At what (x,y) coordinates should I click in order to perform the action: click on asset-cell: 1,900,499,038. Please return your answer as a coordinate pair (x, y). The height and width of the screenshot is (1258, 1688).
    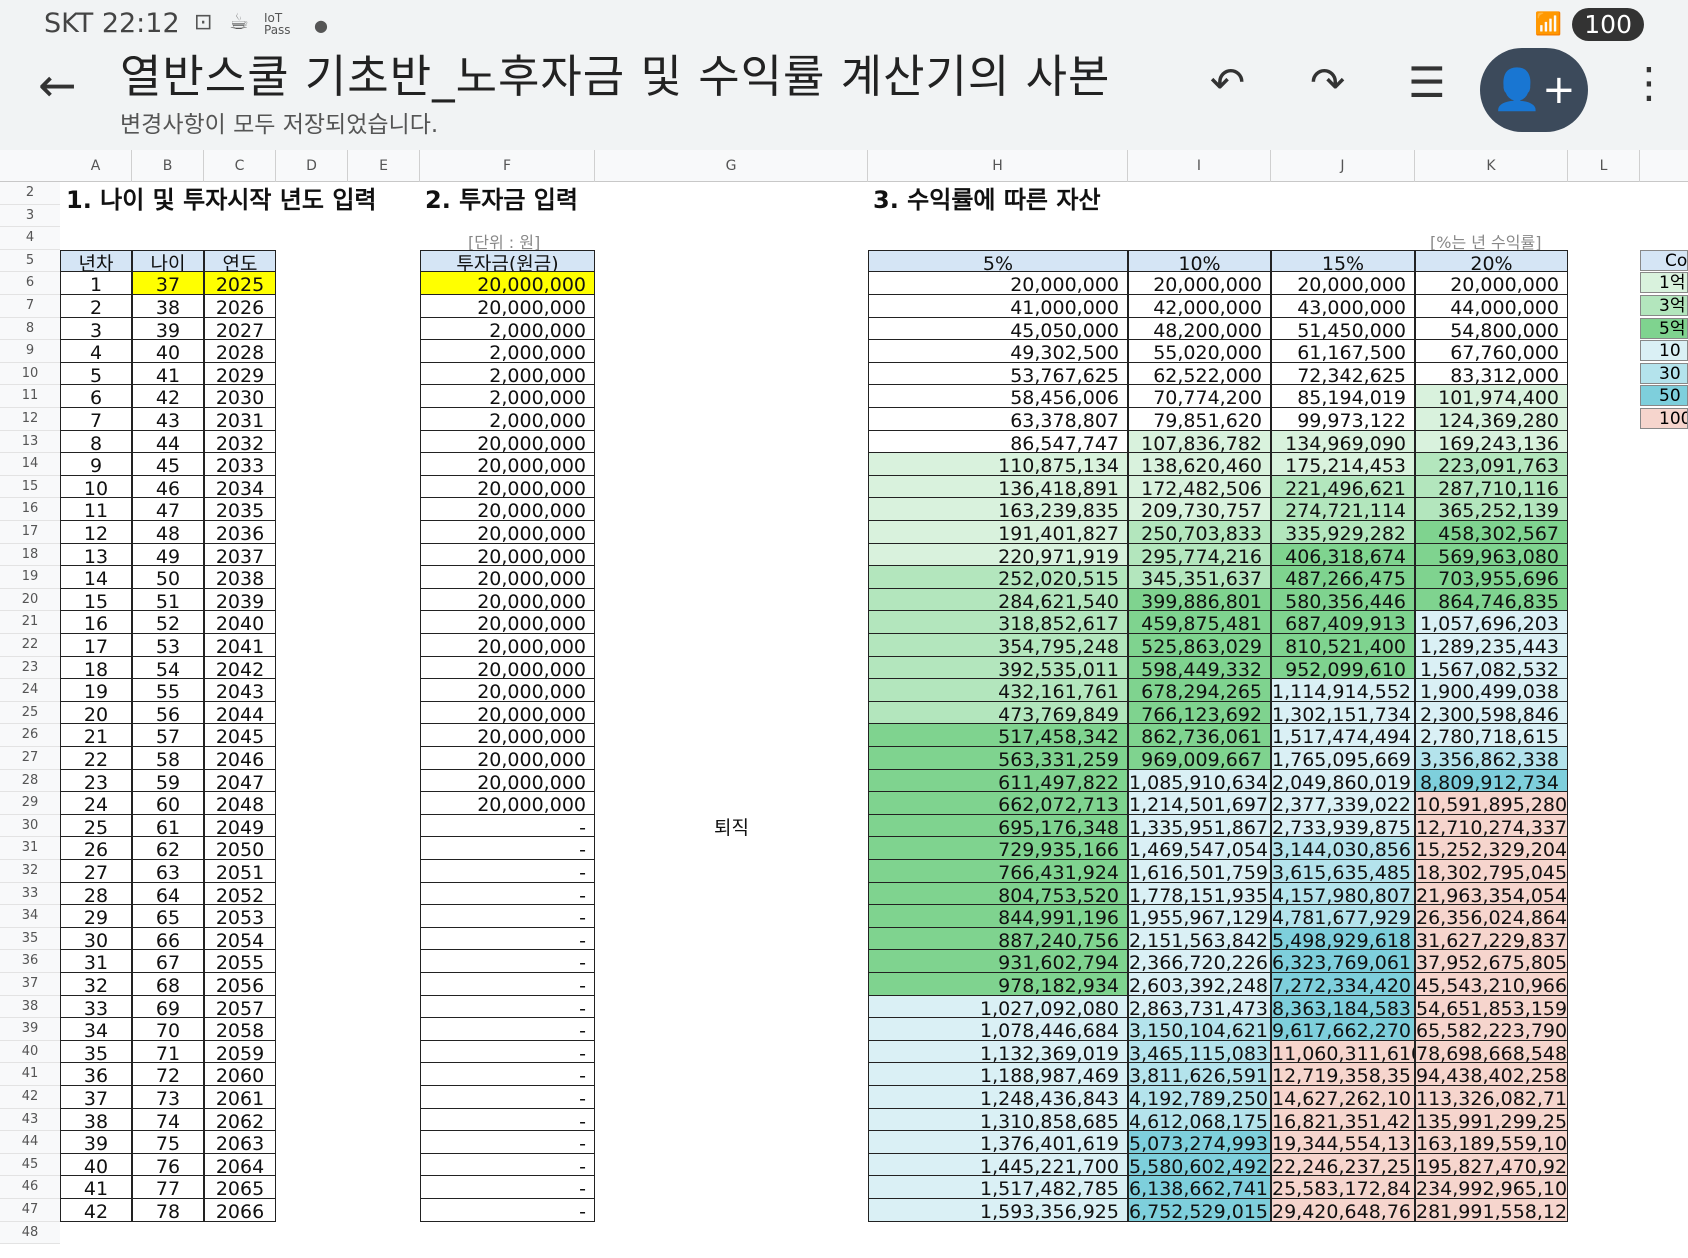
    Looking at the image, I should click on (1491, 690).